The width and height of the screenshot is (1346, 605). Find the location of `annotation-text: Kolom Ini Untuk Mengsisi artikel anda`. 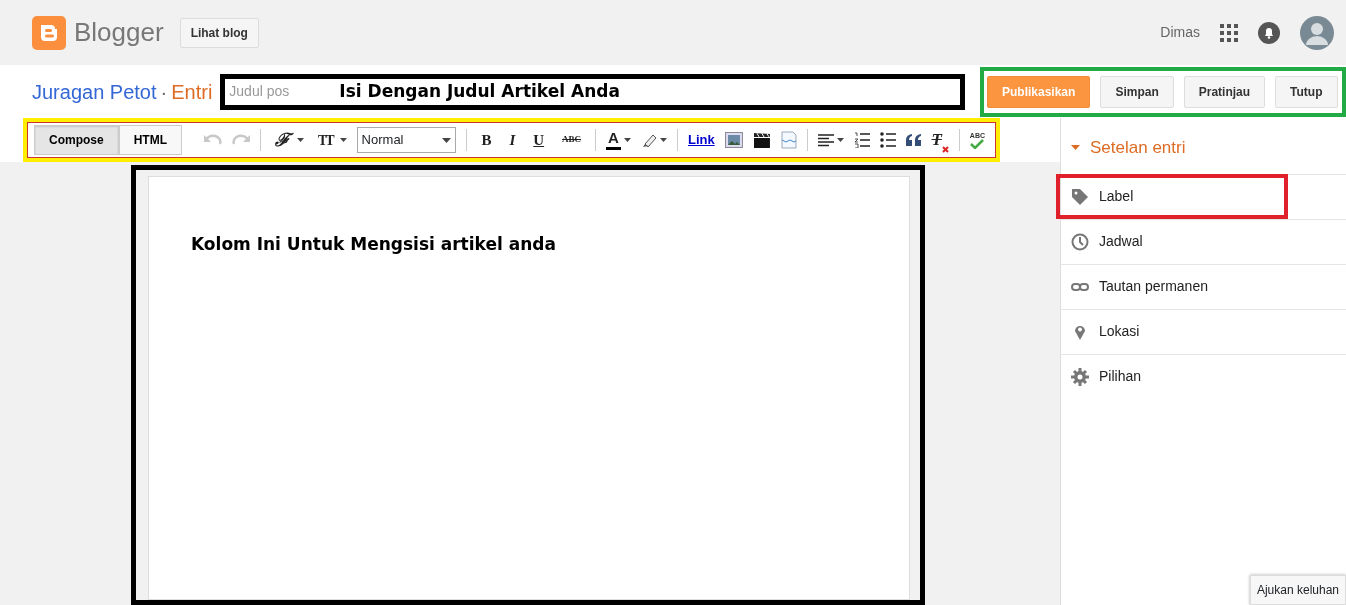

annotation-text: Kolom Ini Untuk Mengsisi artikel anda is located at coordinates (373, 244).